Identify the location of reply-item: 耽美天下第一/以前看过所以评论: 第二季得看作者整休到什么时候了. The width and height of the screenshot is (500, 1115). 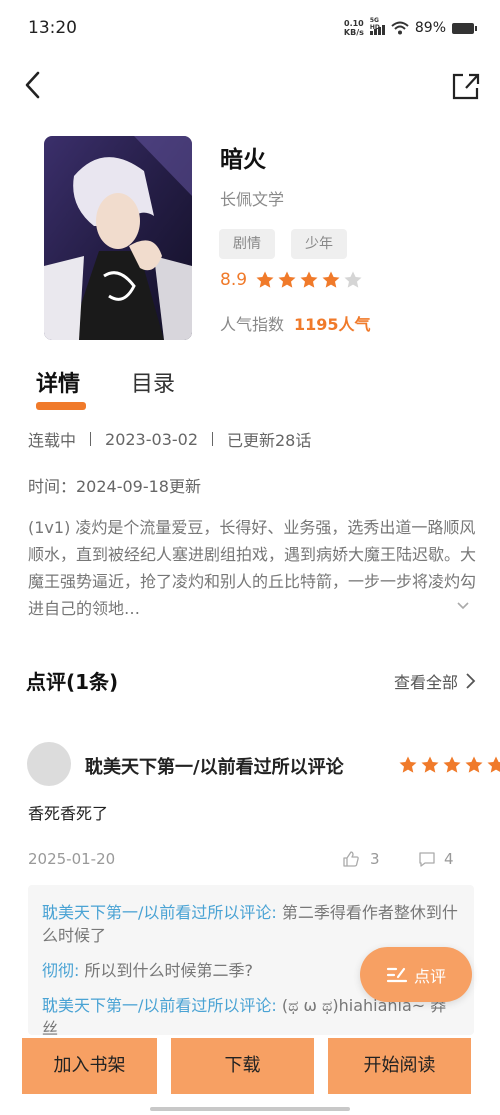
(251, 924).